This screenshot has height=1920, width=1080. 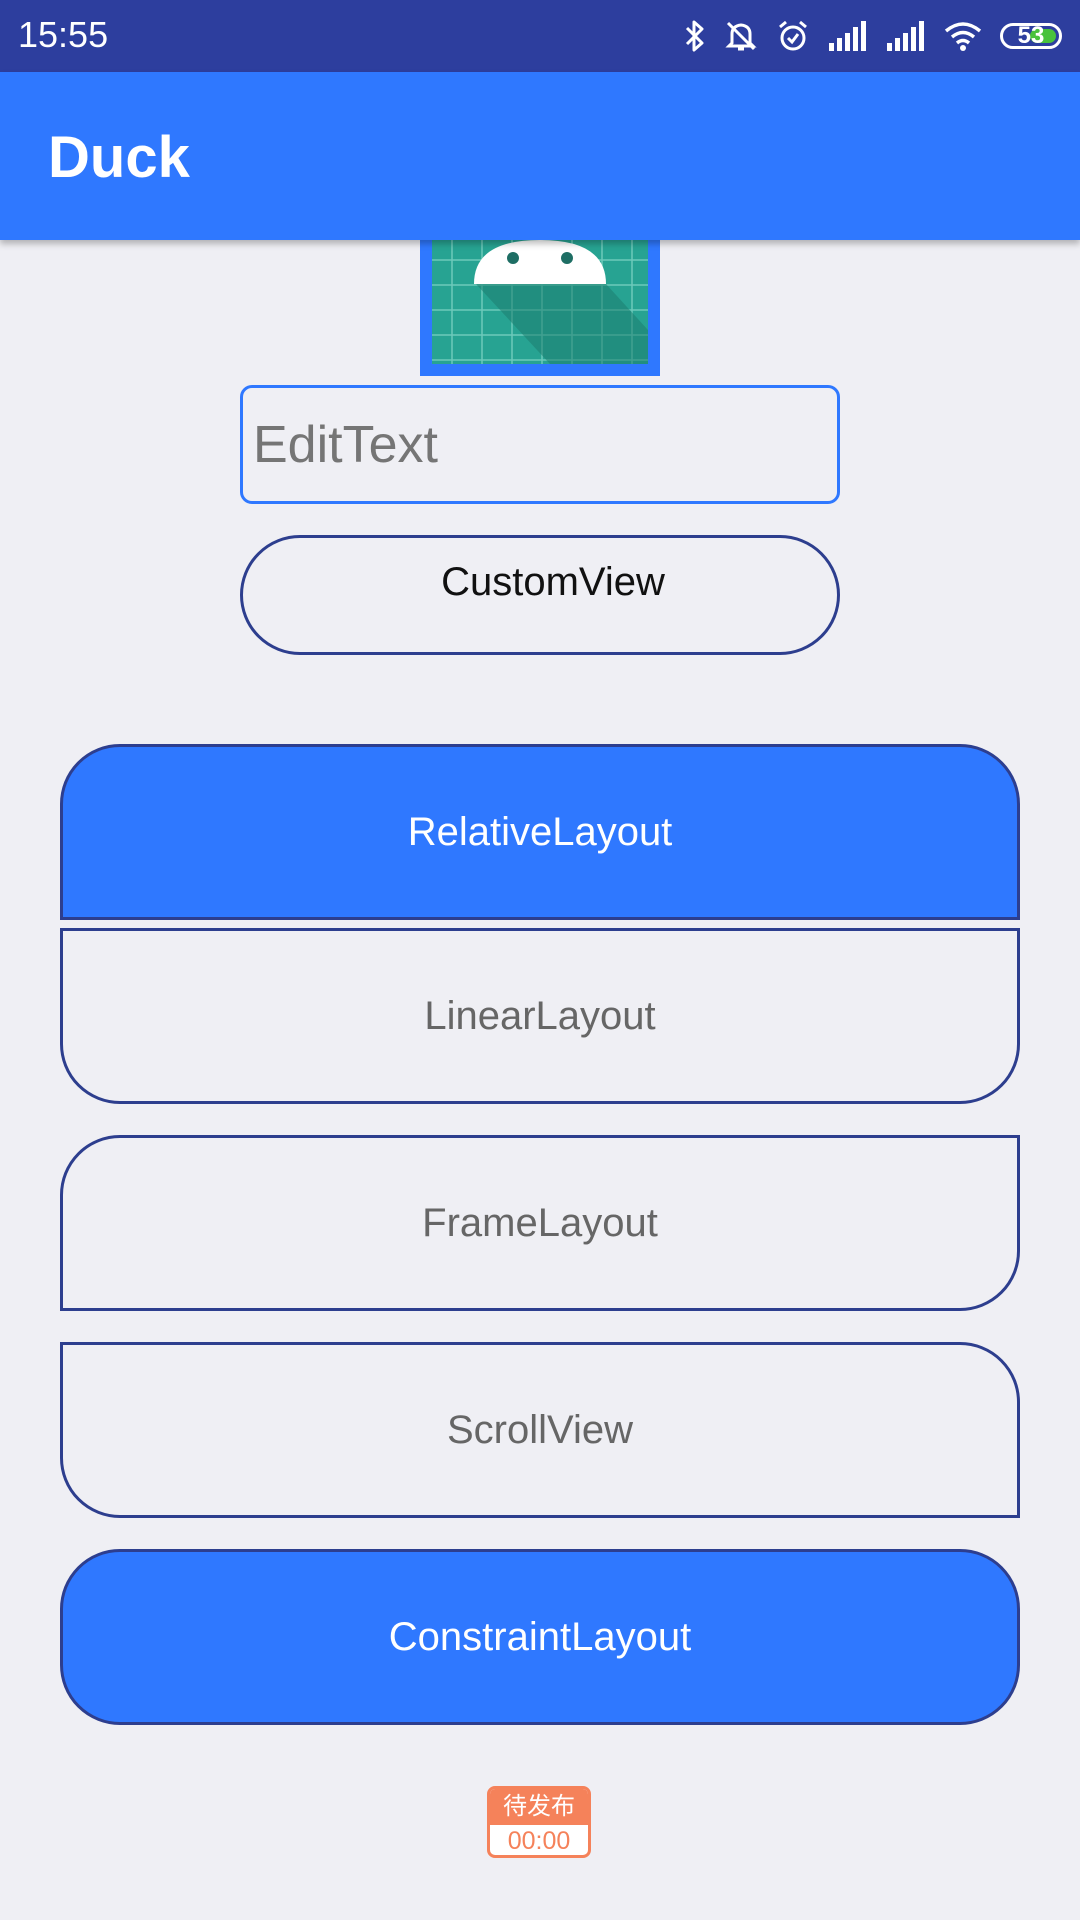 I want to click on linear-layout-button: LinearLayout, so click(x=540, y=1016).